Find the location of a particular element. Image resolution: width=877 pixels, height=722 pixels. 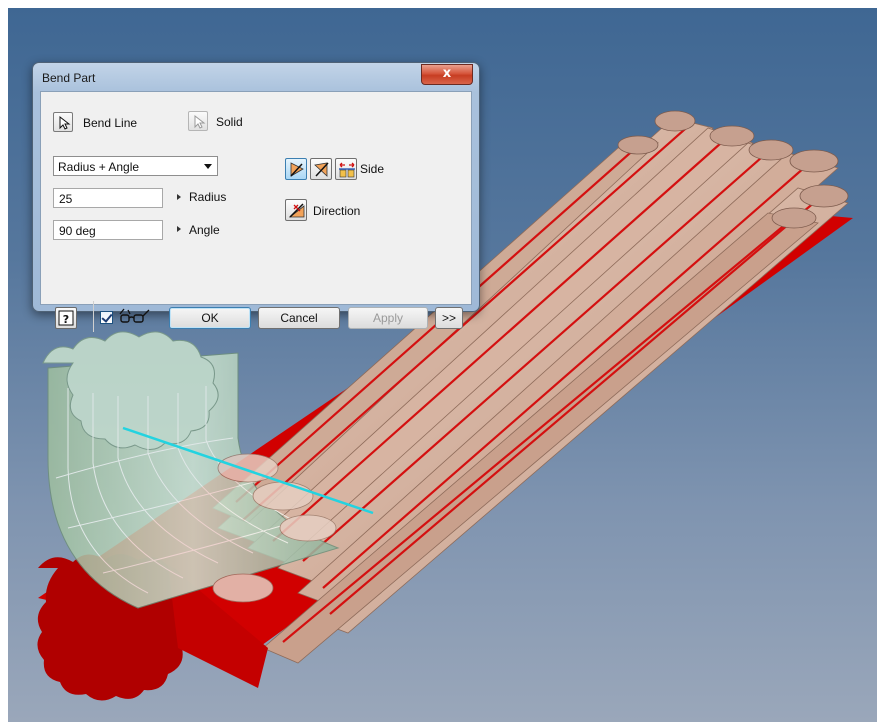

radius-flyout-arrow-icon is located at coordinates (179, 197).